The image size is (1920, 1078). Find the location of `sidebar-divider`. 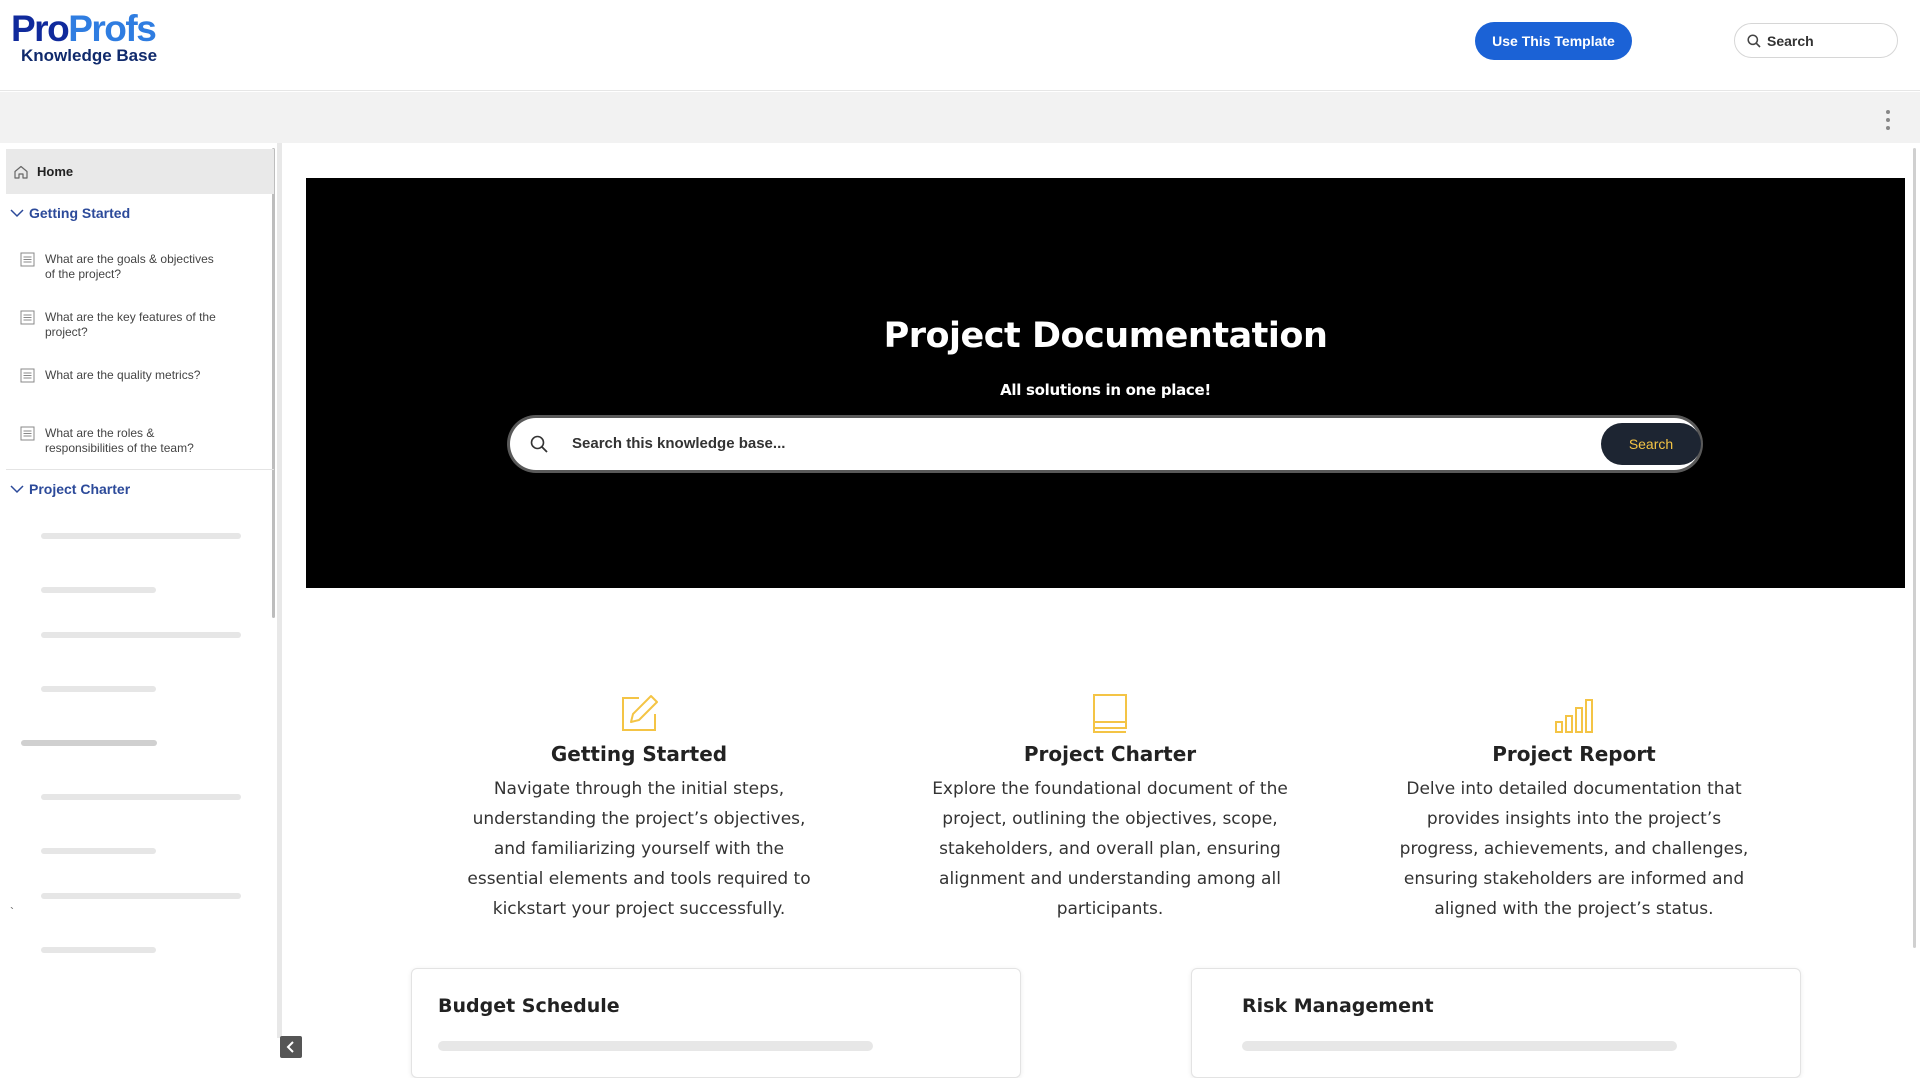

sidebar-divider is located at coordinates (140, 469).